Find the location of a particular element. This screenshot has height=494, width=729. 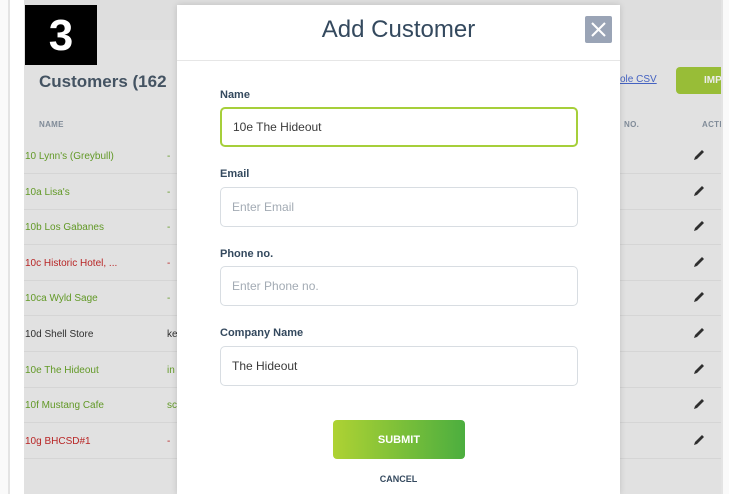

phone-label: Phone no. is located at coordinates (247, 254).